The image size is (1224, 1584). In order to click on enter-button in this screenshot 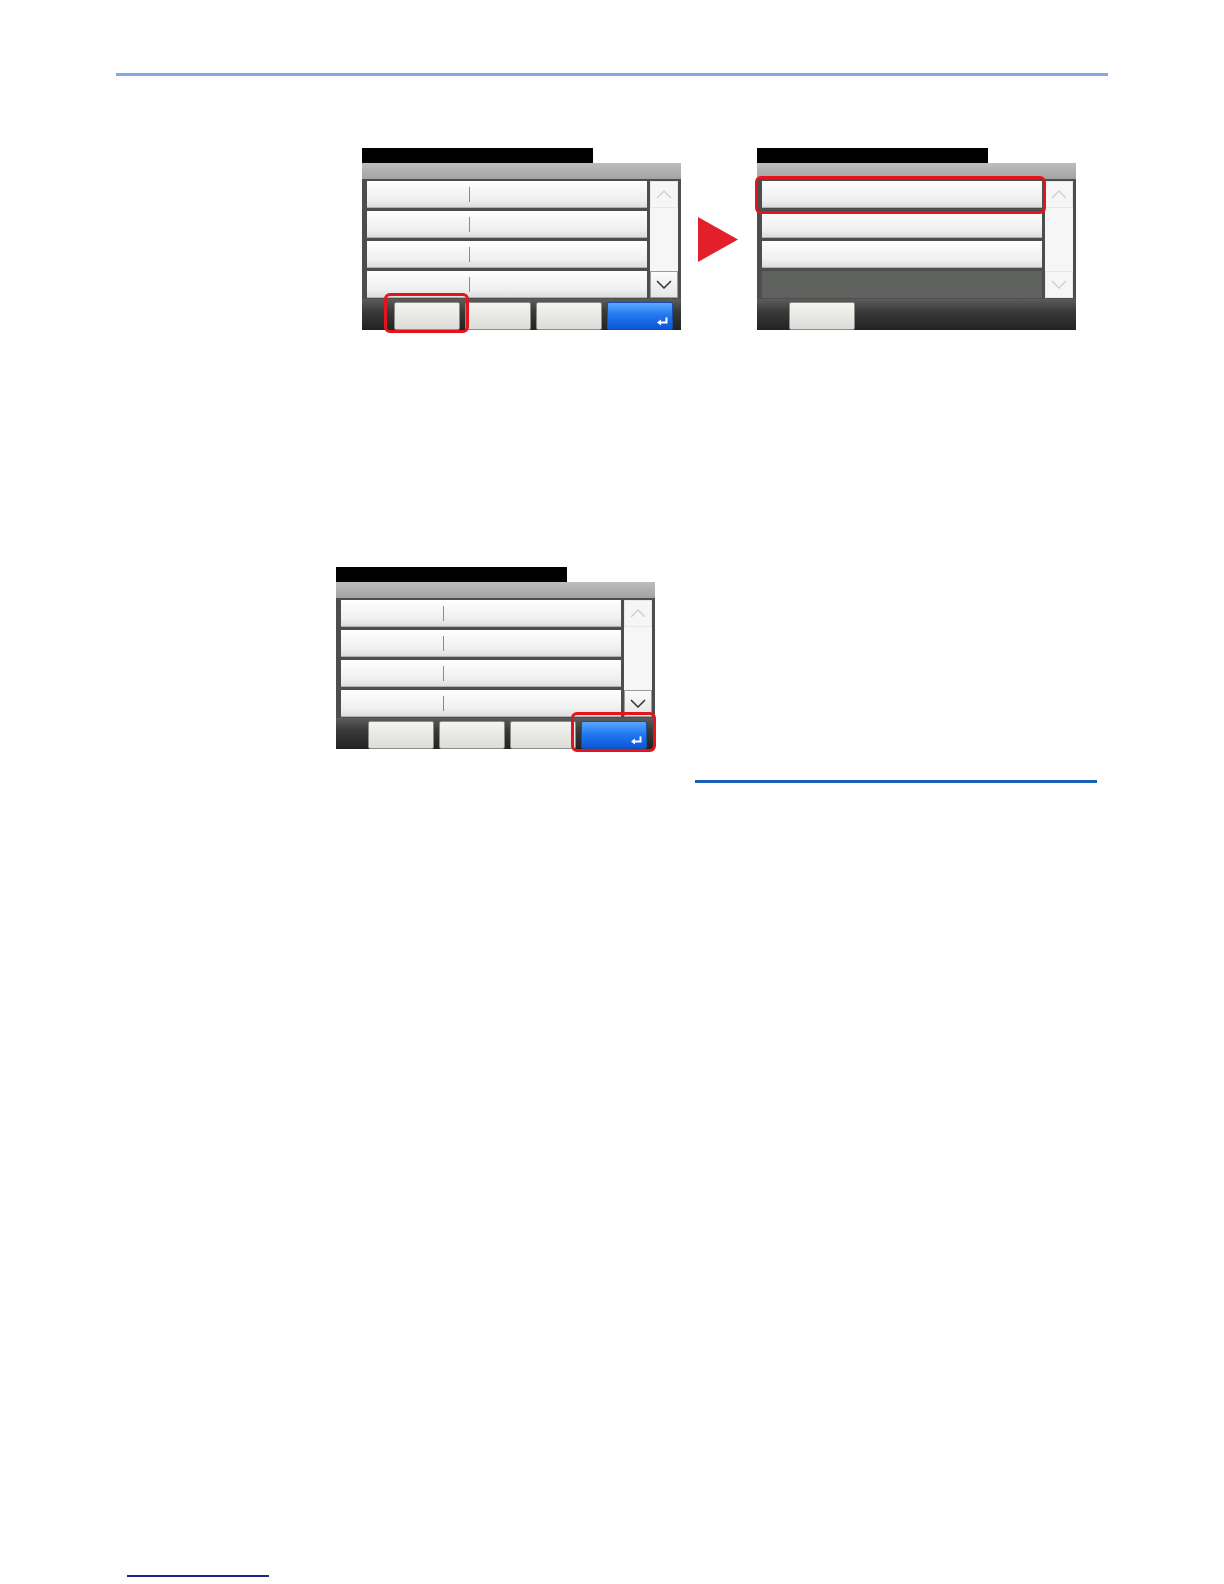, I will do `click(613, 732)`.